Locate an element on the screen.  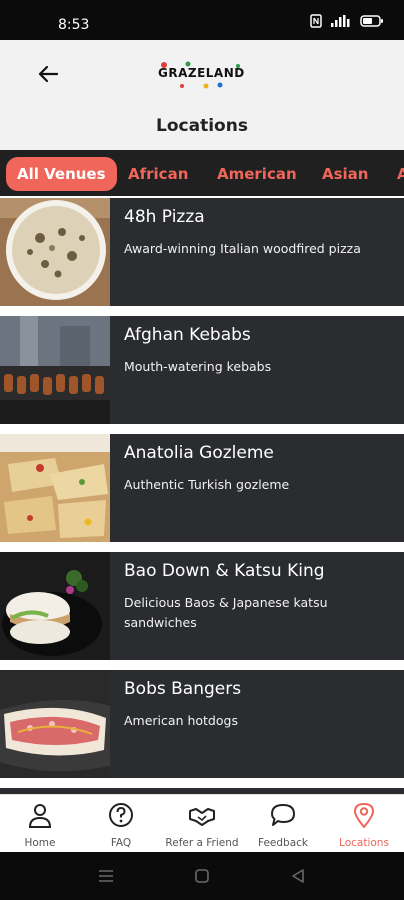
nav-feedback: Feedback is located at coordinates (283, 824).